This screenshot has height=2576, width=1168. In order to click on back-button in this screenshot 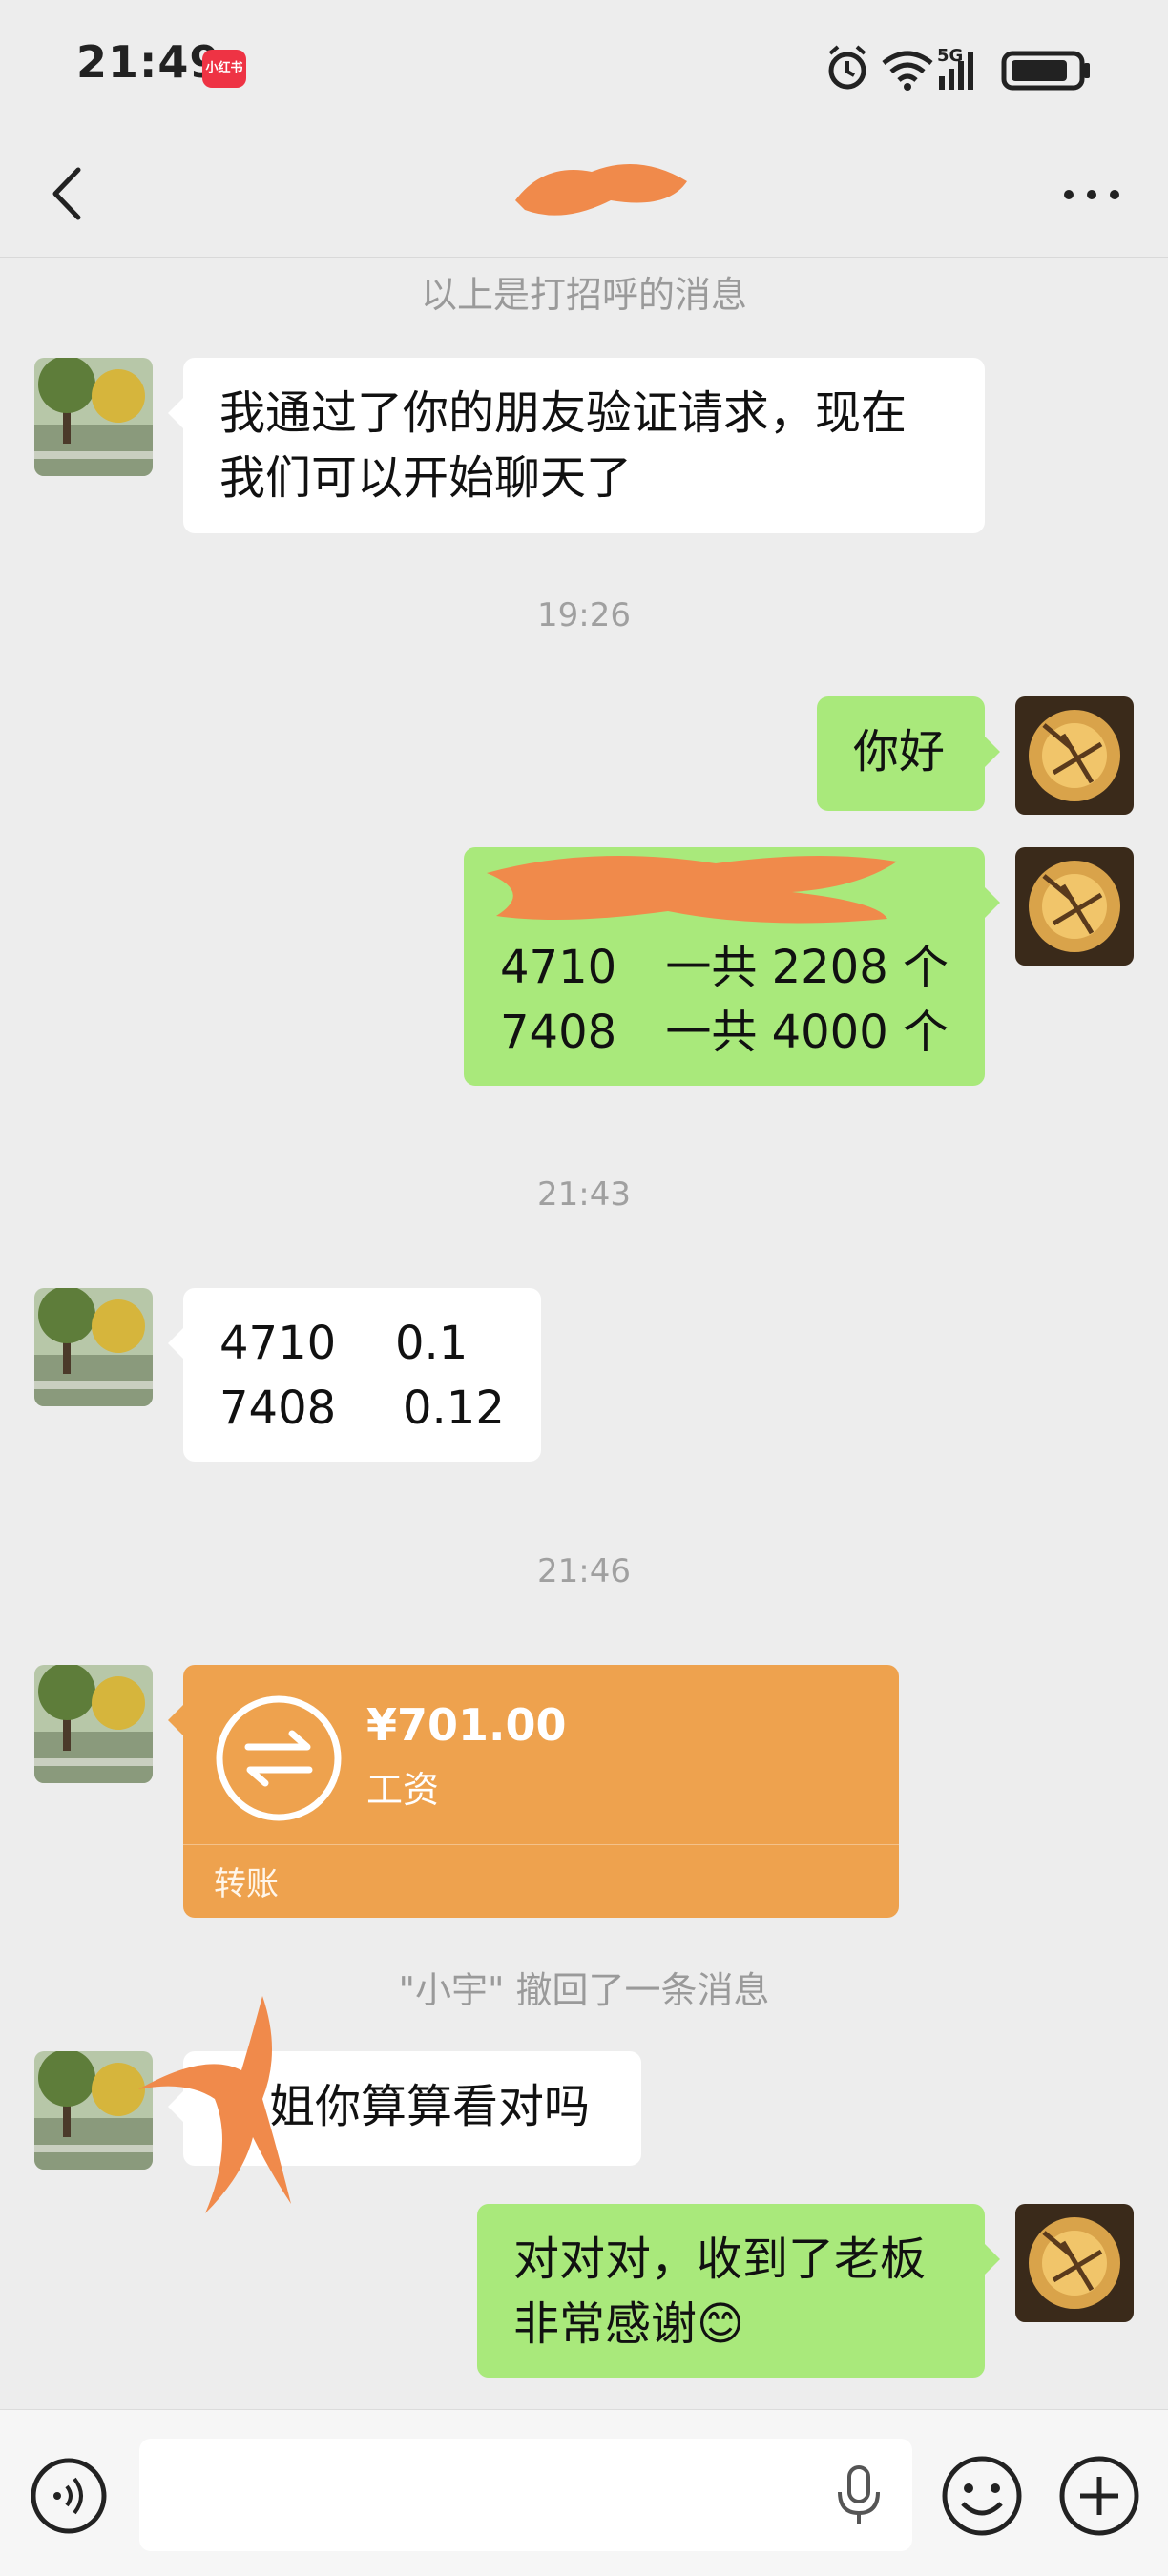, I will do `click(71, 193)`.